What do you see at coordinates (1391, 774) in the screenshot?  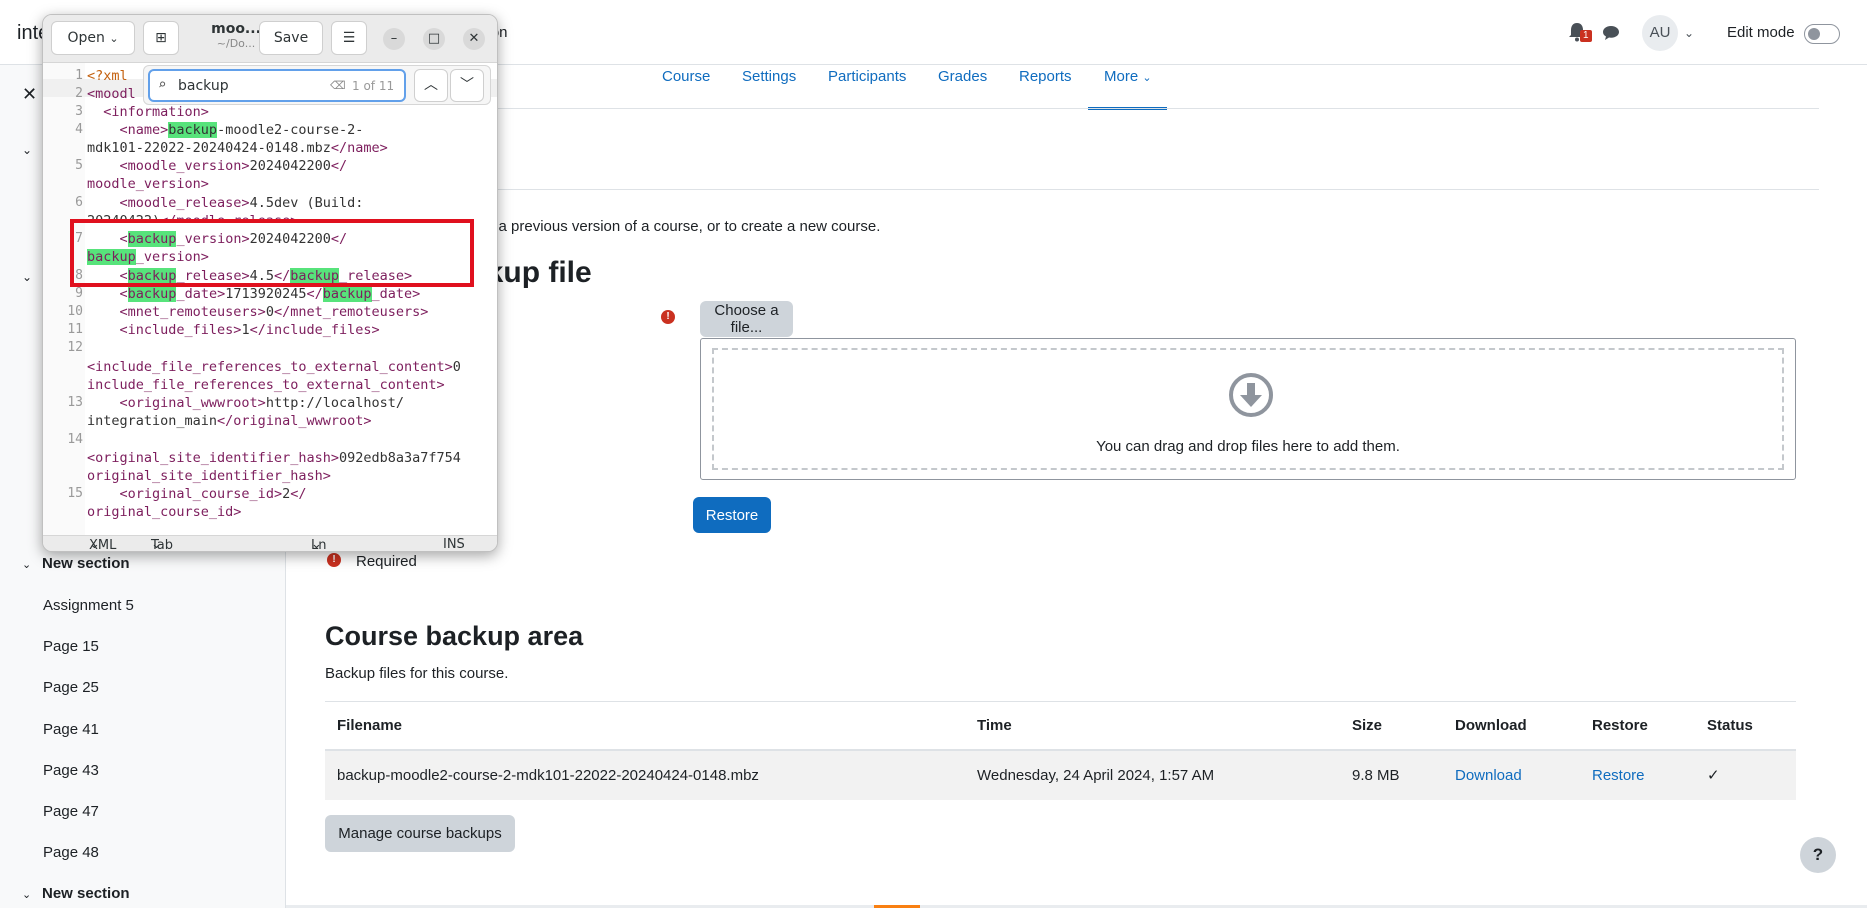 I see `backup-size: 9.8 MB` at bounding box center [1391, 774].